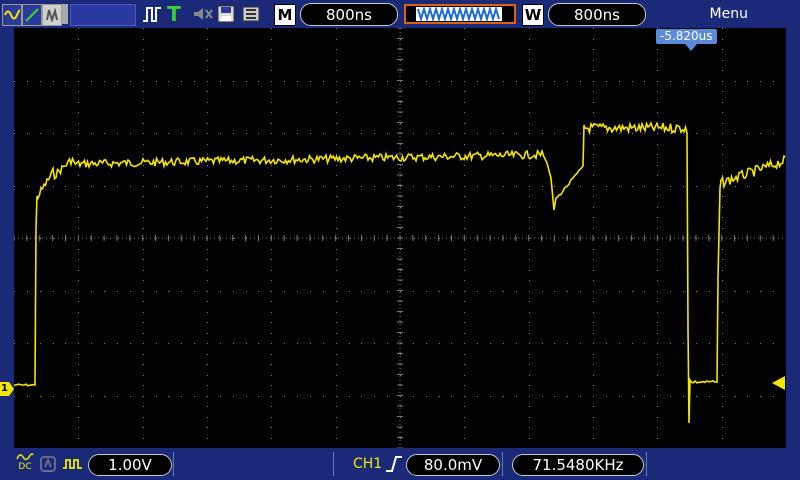 The width and height of the screenshot is (800, 480). What do you see at coordinates (367, 464) in the screenshot?
I see `trigger-source-label: CH1` at bounding box center [367, 464].